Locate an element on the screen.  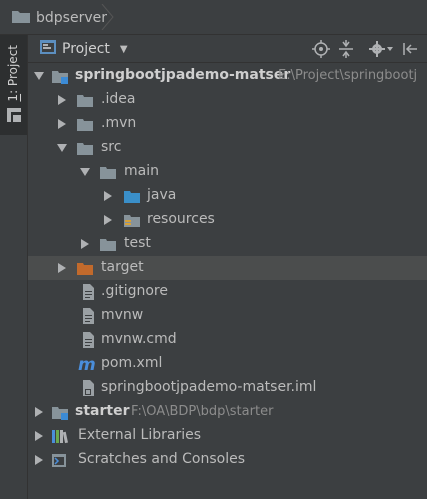
tree-row-external-libraries: External Libraries is located at coordinates (227, 436).